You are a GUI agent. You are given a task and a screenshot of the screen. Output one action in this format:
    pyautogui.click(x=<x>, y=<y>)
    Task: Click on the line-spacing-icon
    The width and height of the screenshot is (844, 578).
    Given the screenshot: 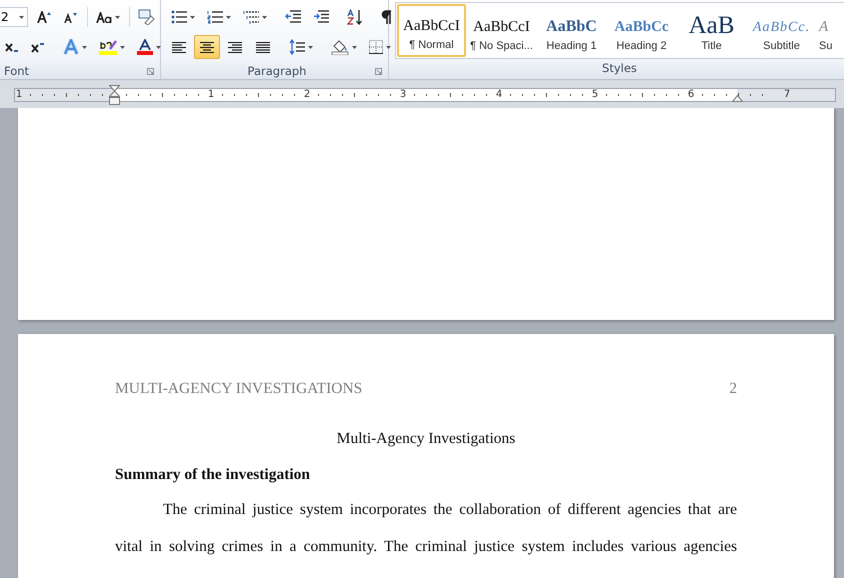 What is the action you would take?
    pyautogui.click(x=297, y=47)
    